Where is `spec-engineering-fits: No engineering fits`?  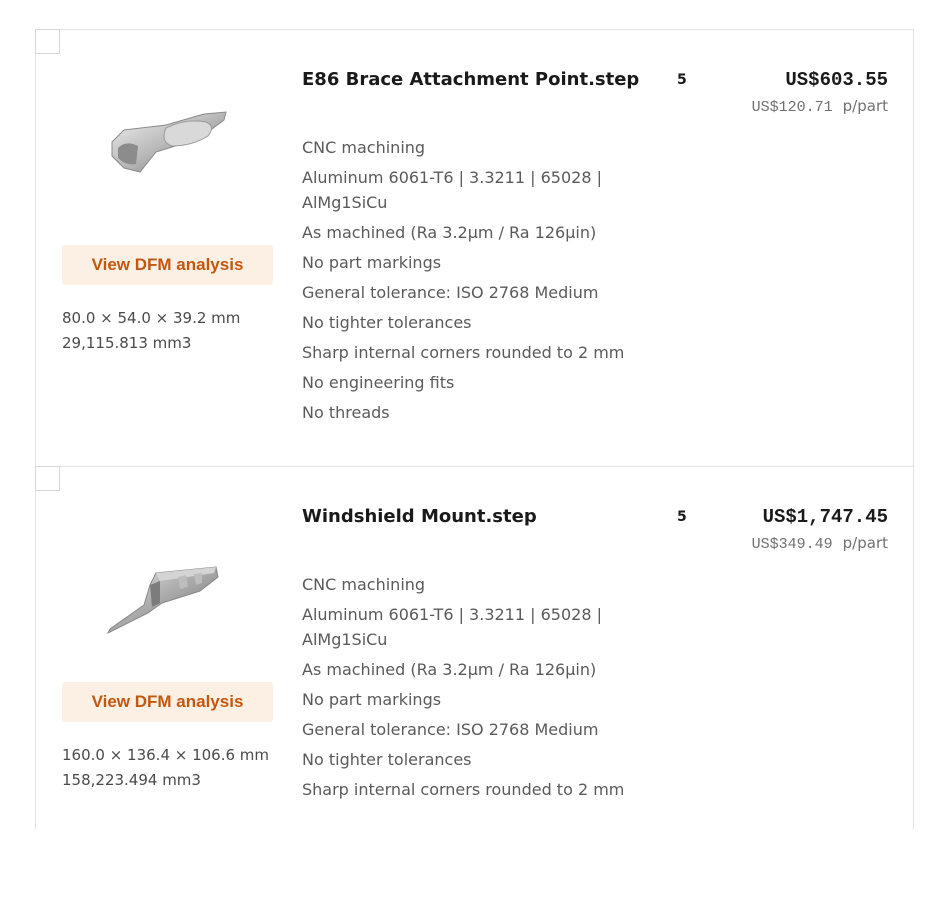
spec-engineering-fits: No engineering fits is located at coordinates (378, 382).